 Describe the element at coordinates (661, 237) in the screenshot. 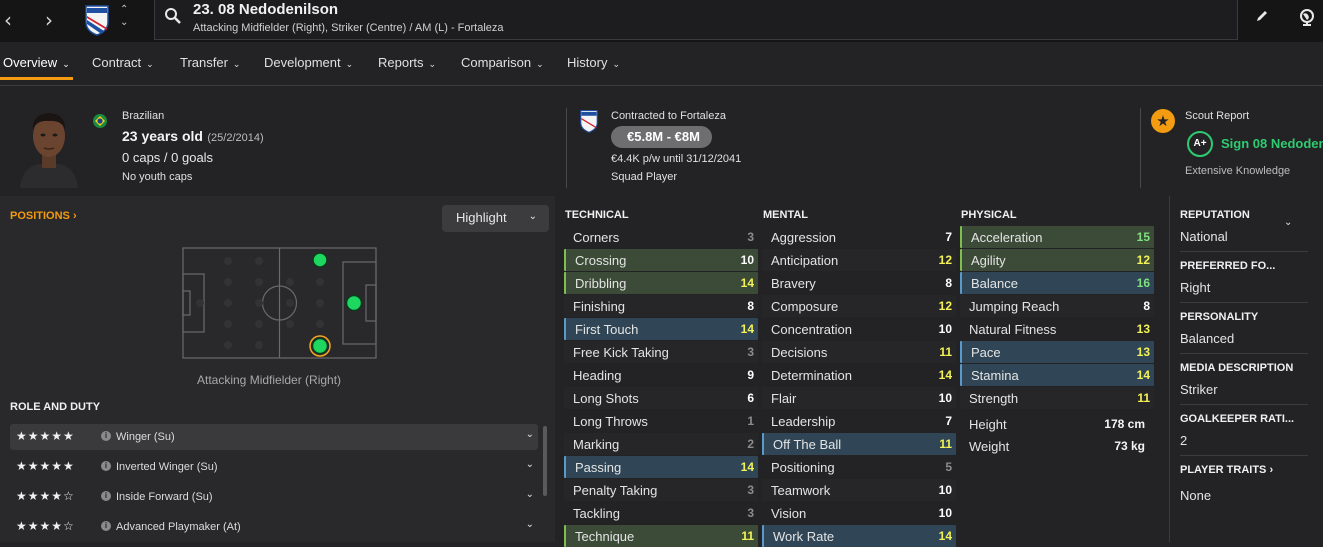

I see `attribute-row: Corners 3` at that location.